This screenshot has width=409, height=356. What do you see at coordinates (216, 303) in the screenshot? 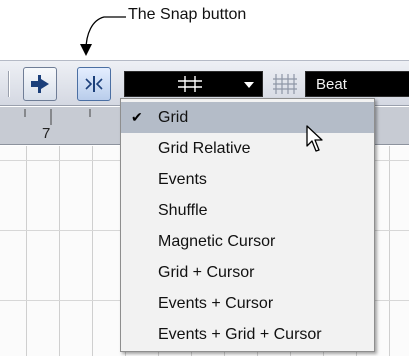
I see `menu-item-label: Events + Cursor` at bounding box center [216, 303].